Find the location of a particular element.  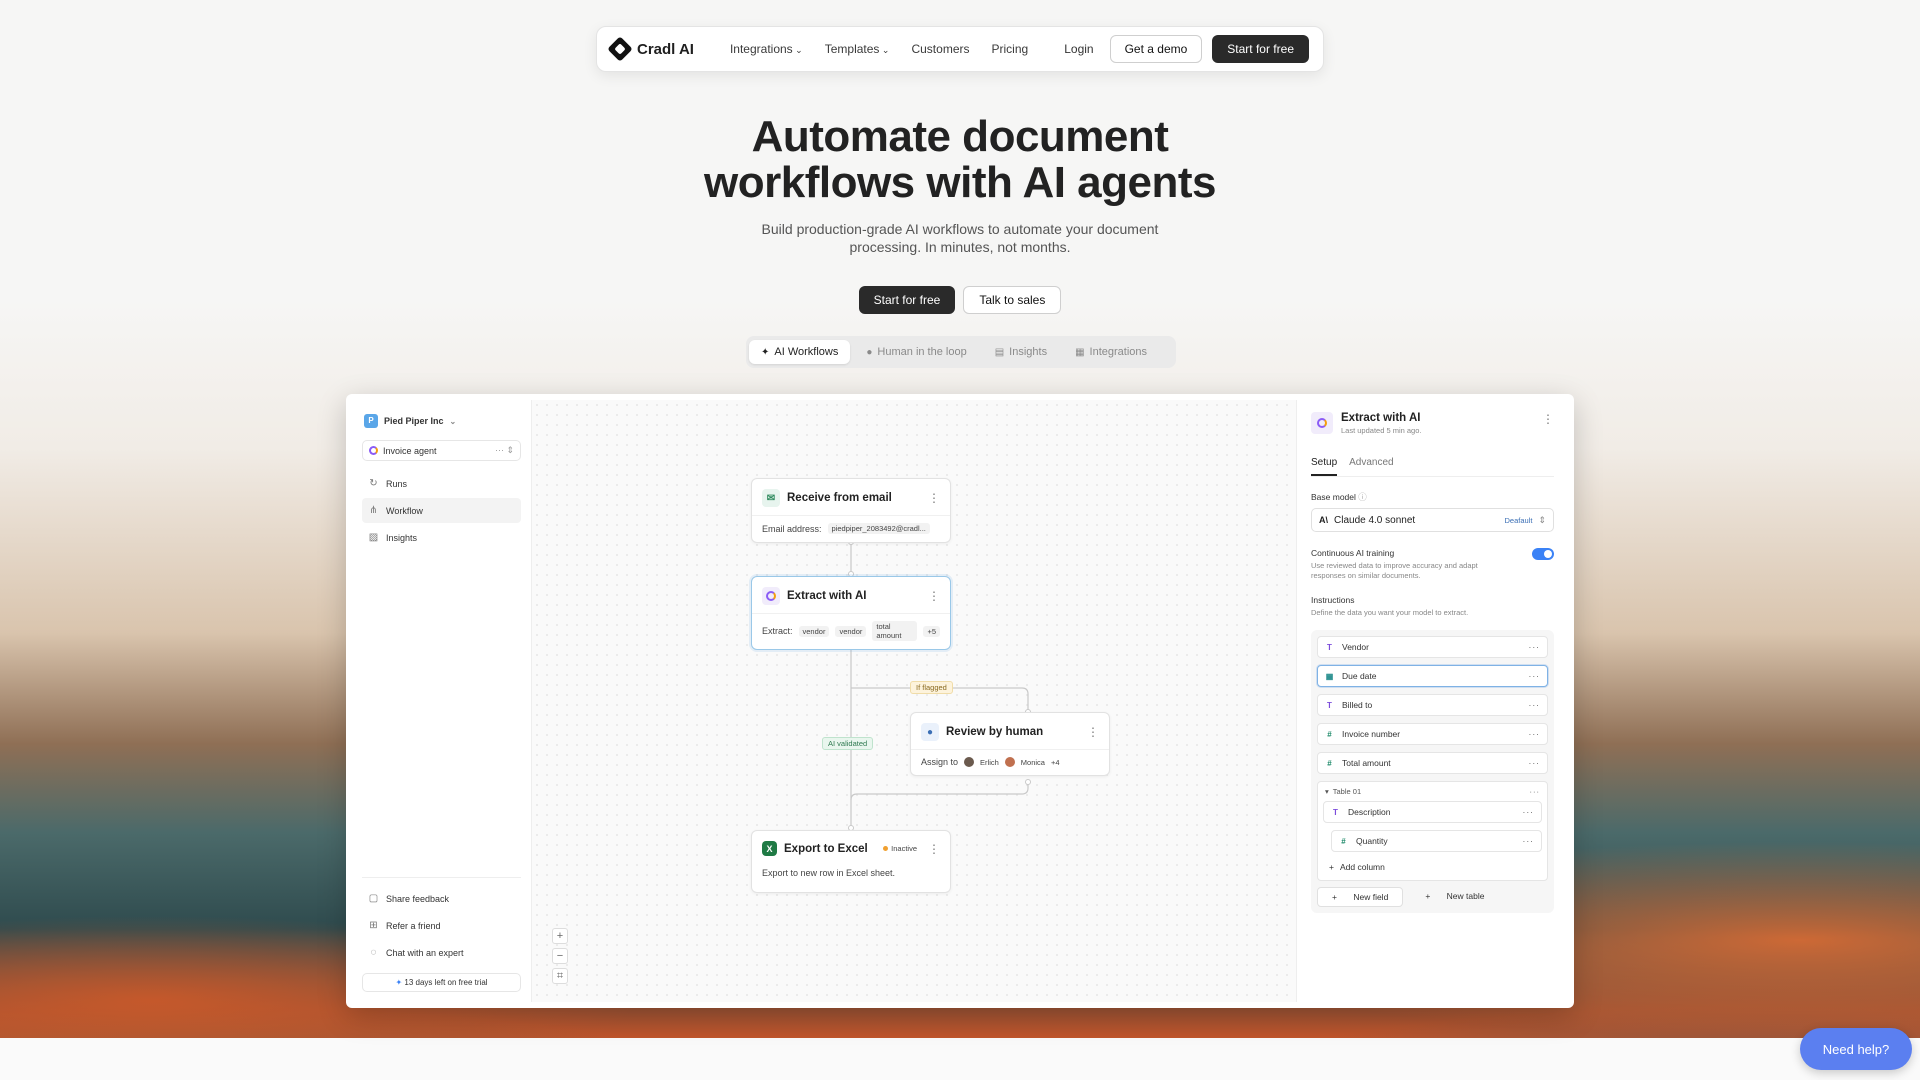

zoom-out-button: − is located at coordinates (560, 956).